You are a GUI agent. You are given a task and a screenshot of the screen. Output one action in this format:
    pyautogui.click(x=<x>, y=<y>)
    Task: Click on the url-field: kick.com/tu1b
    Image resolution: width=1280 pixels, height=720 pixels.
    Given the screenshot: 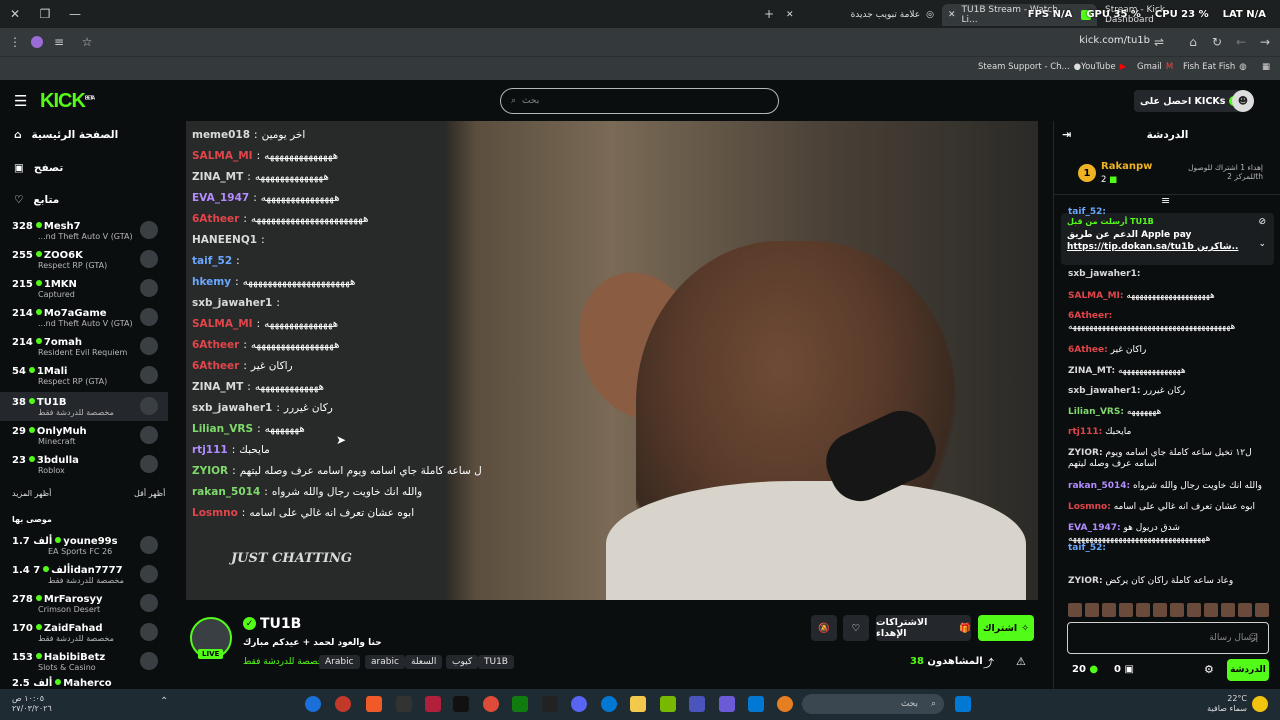 What is the action you would take?
    pyautogui.click(x=1114, y=40)
    